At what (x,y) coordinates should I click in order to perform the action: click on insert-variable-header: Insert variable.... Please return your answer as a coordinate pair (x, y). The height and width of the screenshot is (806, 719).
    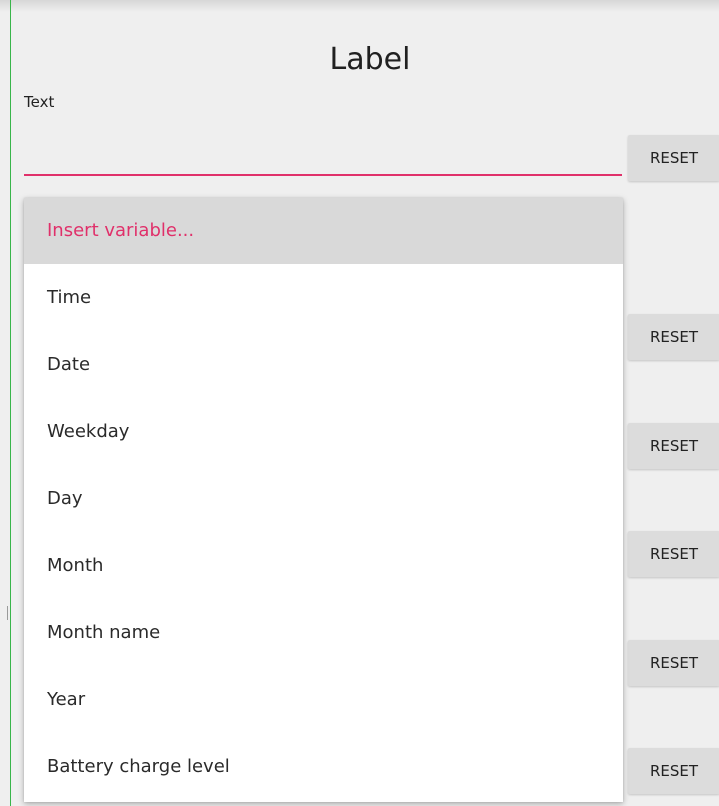
    Looking at the image, I should click on (323, 231).